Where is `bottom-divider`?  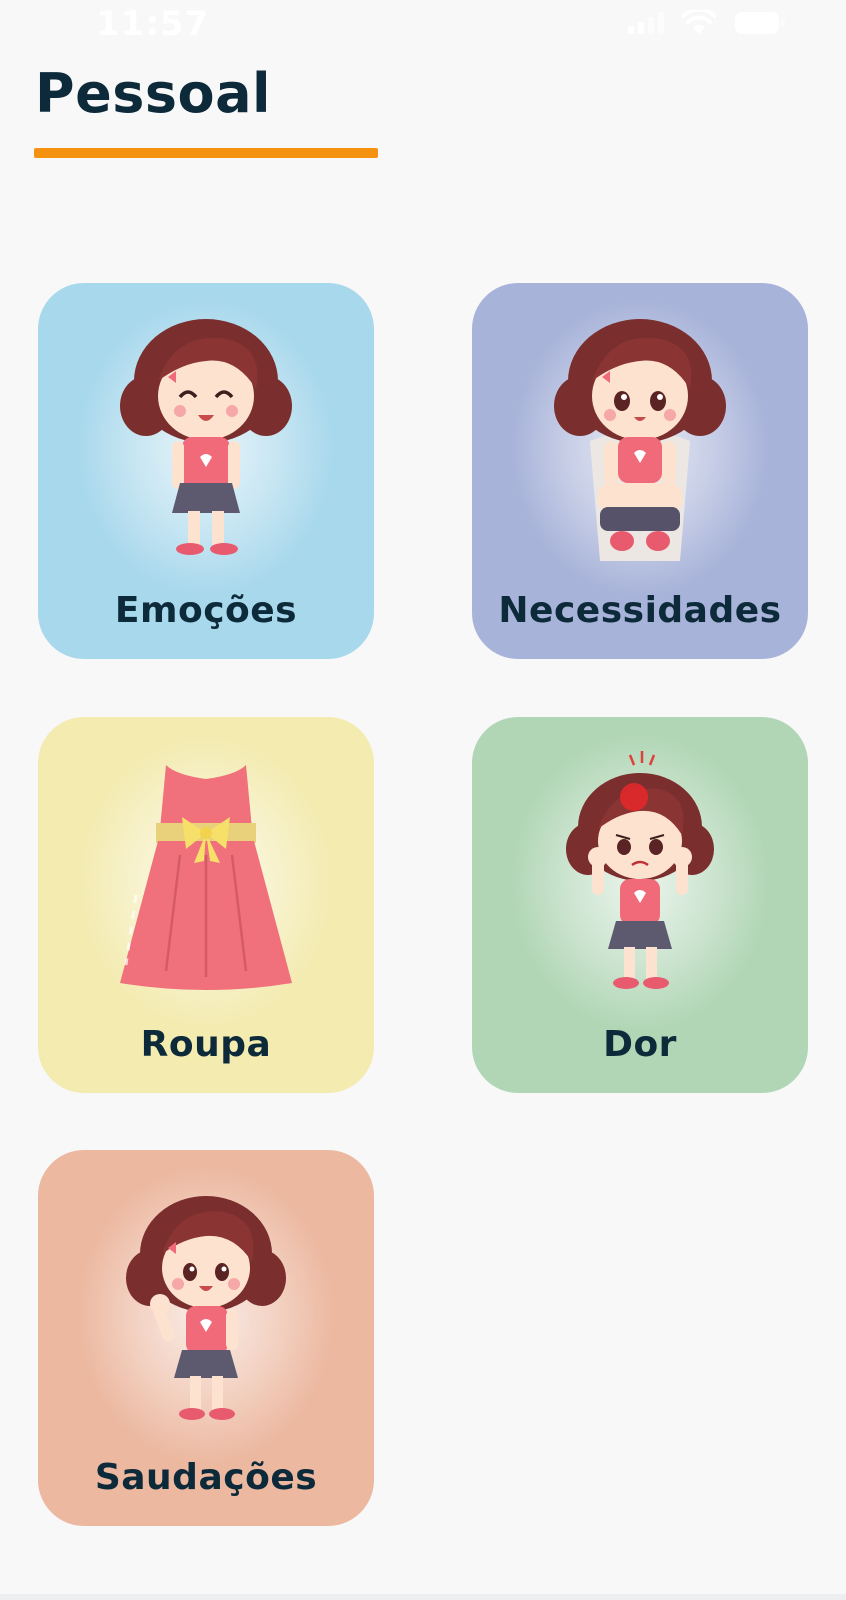 bottom-divider is located at coordinates (423, 1597).